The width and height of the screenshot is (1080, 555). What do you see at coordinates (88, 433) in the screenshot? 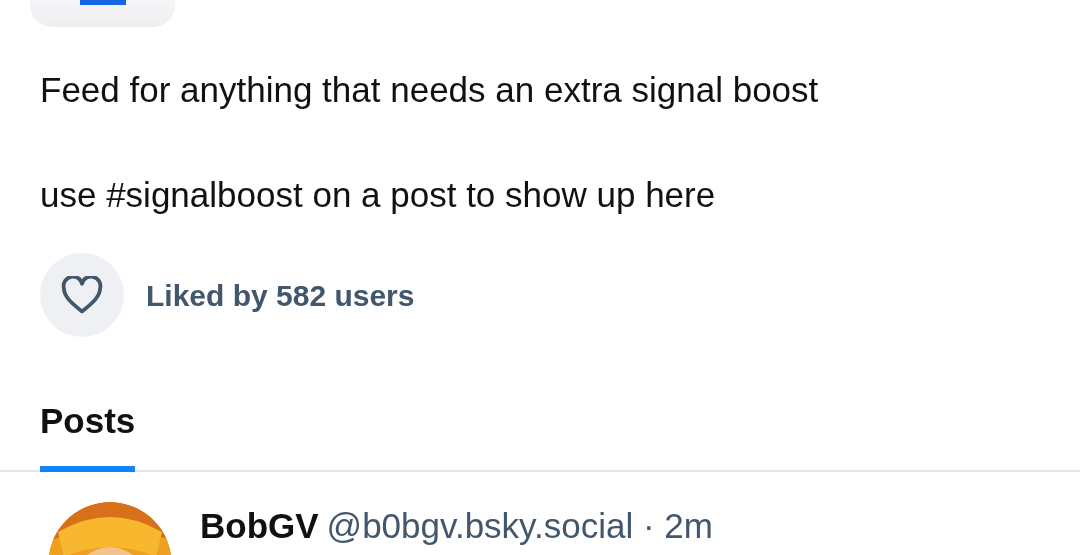
I see `posts-tab: Posts` at bounding box center [88, 433].